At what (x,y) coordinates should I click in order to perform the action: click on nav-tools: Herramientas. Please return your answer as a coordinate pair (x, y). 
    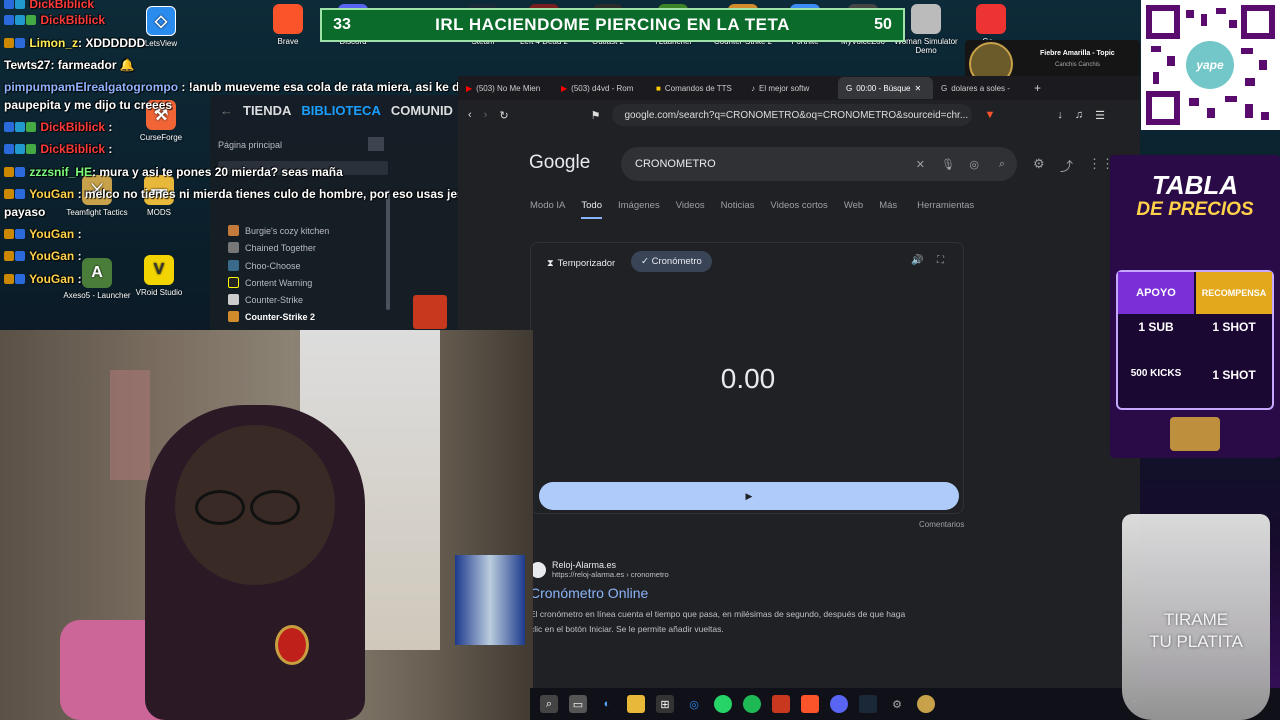
    Looking at the image, I should click on (945, 209).